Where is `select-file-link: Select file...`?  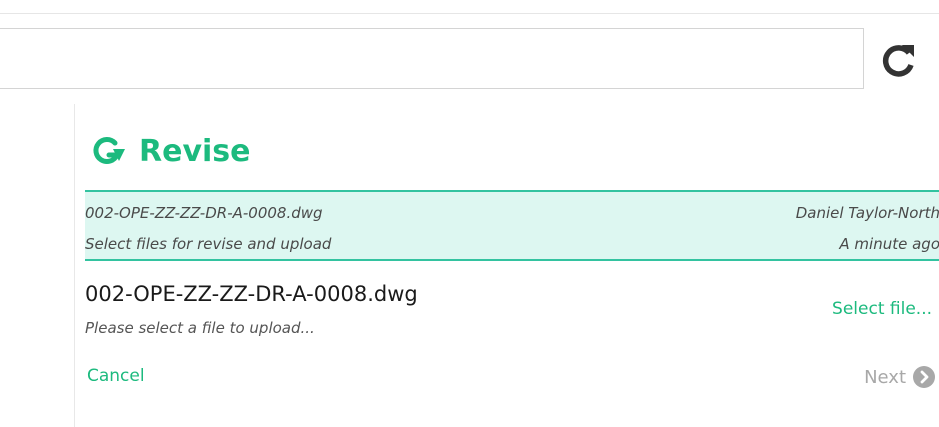
select-file-link: Select file... is located at coordinates (882, 309).